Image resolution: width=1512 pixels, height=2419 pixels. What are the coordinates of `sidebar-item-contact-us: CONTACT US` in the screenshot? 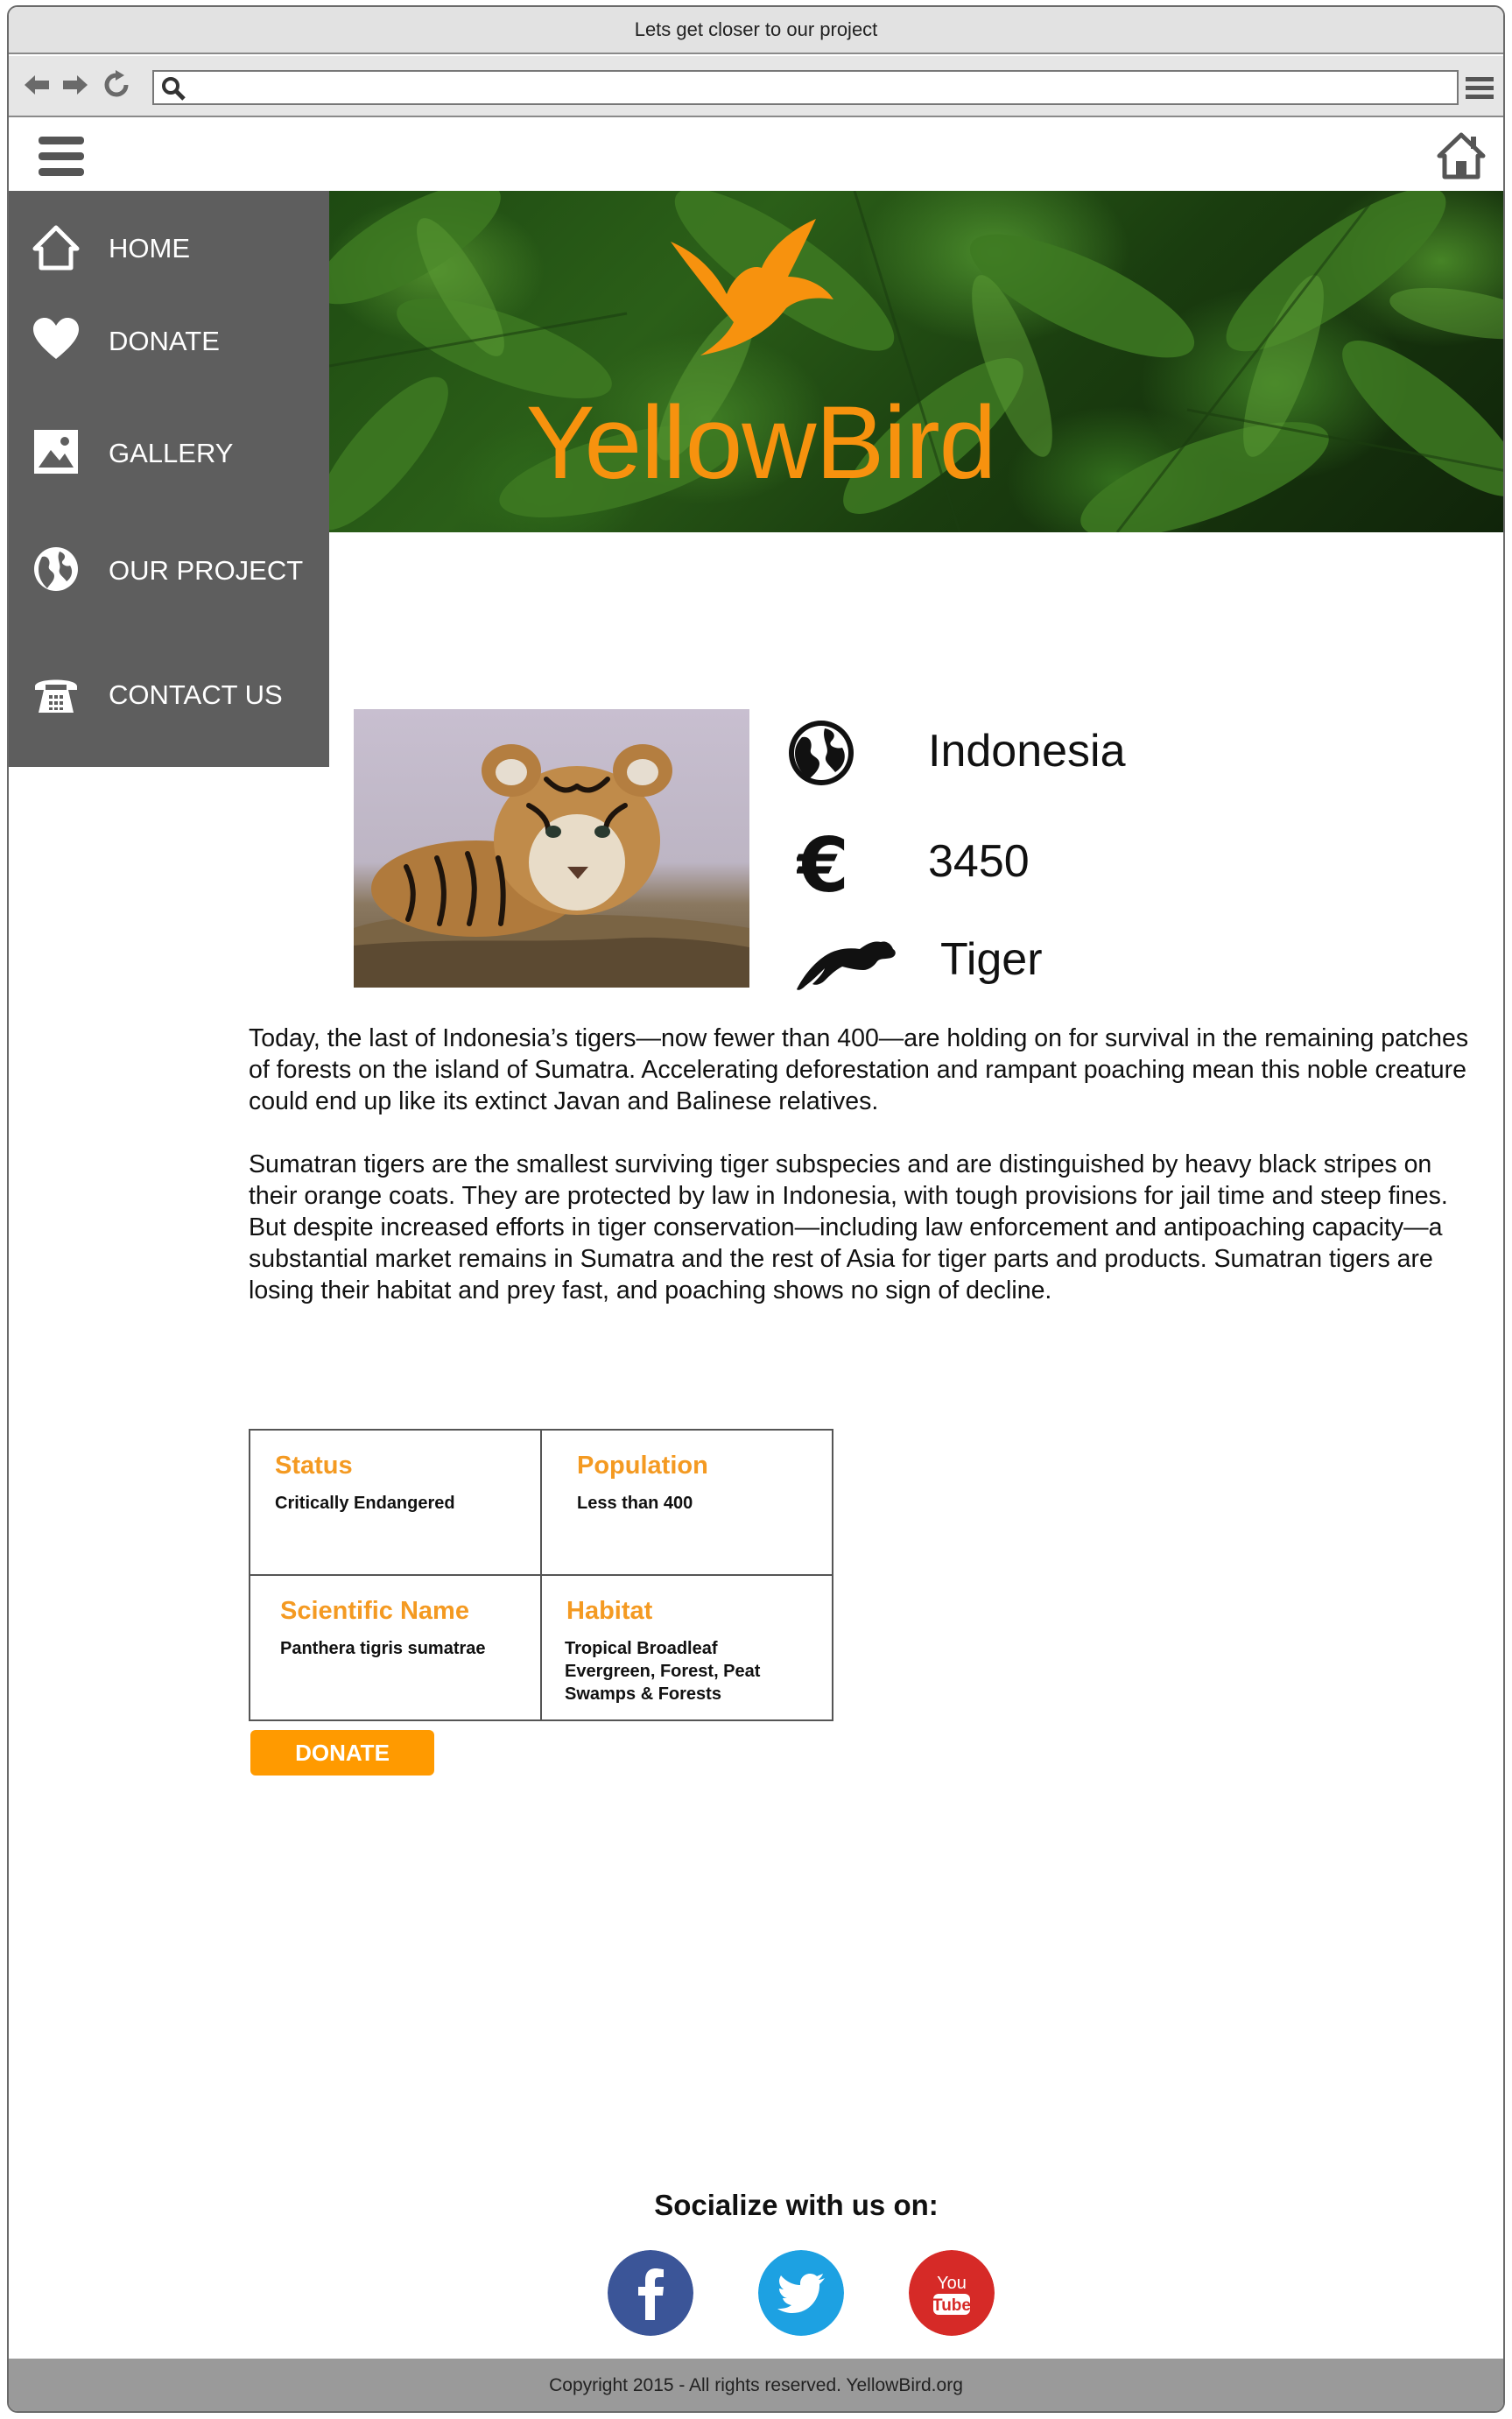 It's located at (169, 695).